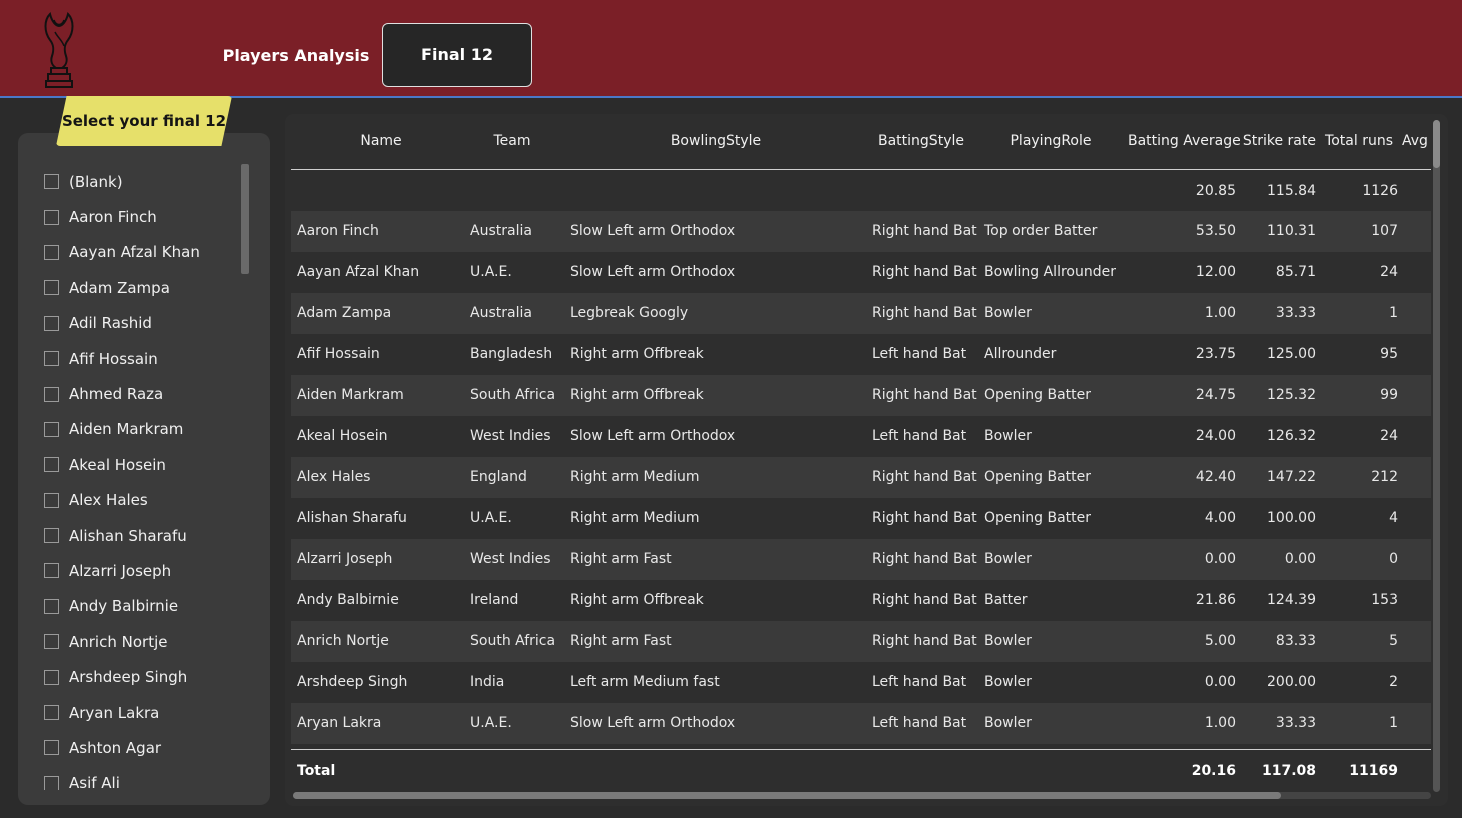  What do you see at coordinates (132, 323) in the screenshot?
I see `slicer-item: Adil Rashid` at bounding box center [132, 323].